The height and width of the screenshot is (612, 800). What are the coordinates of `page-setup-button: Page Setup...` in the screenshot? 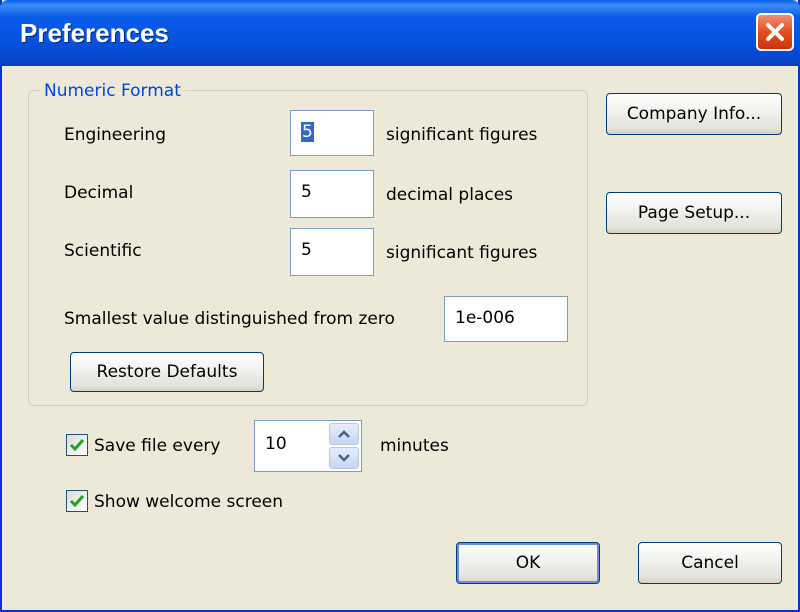 It's located at (694, 213).